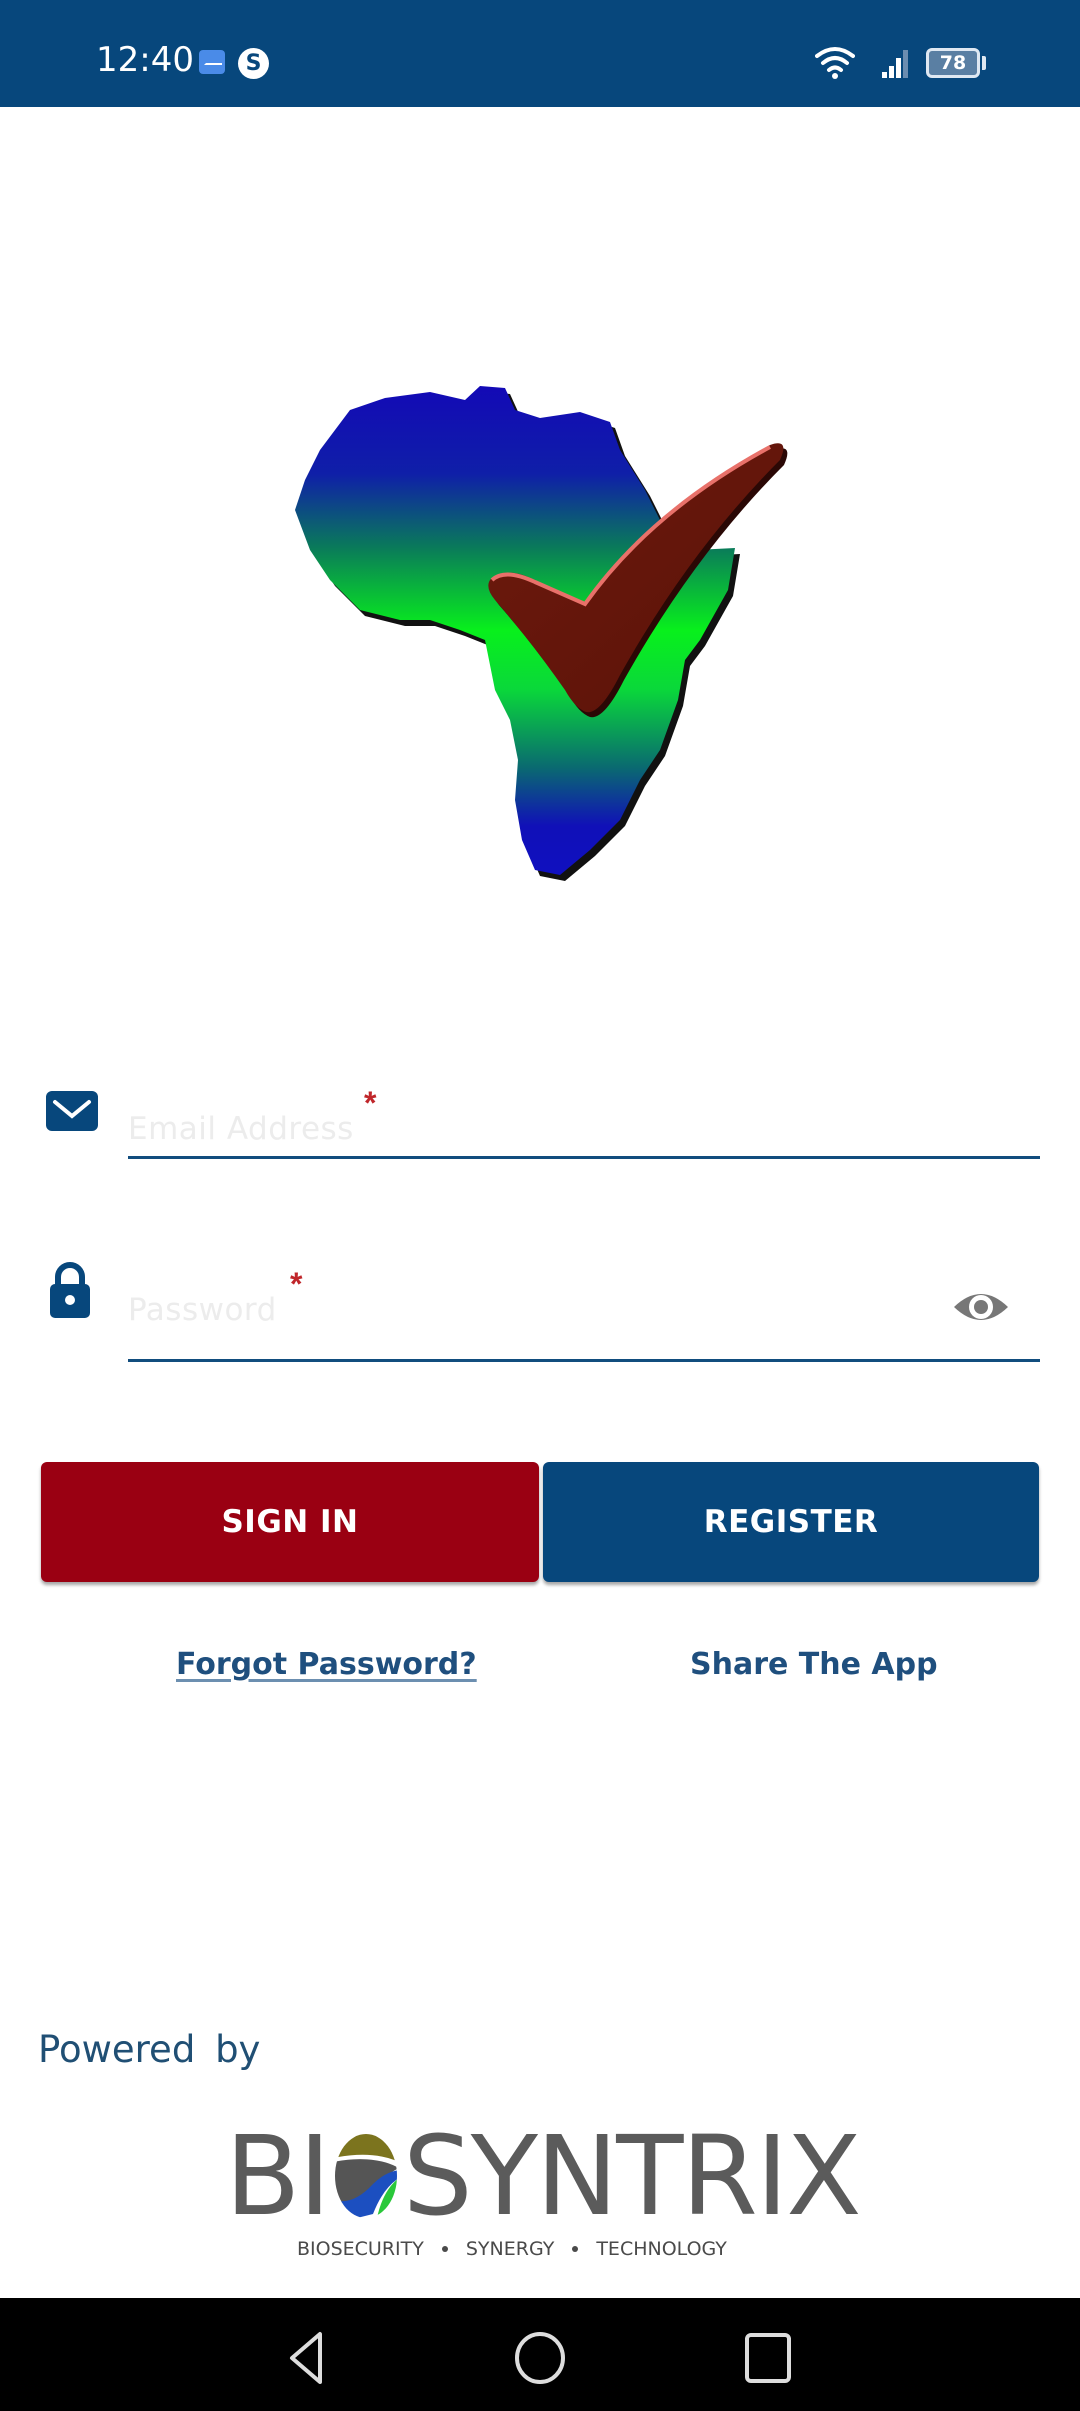  What do you see at coordinates (360, 2249) in the screenshot?
I see `tagline-item: BIOSECURITY` at bounding box center [360, 2249].